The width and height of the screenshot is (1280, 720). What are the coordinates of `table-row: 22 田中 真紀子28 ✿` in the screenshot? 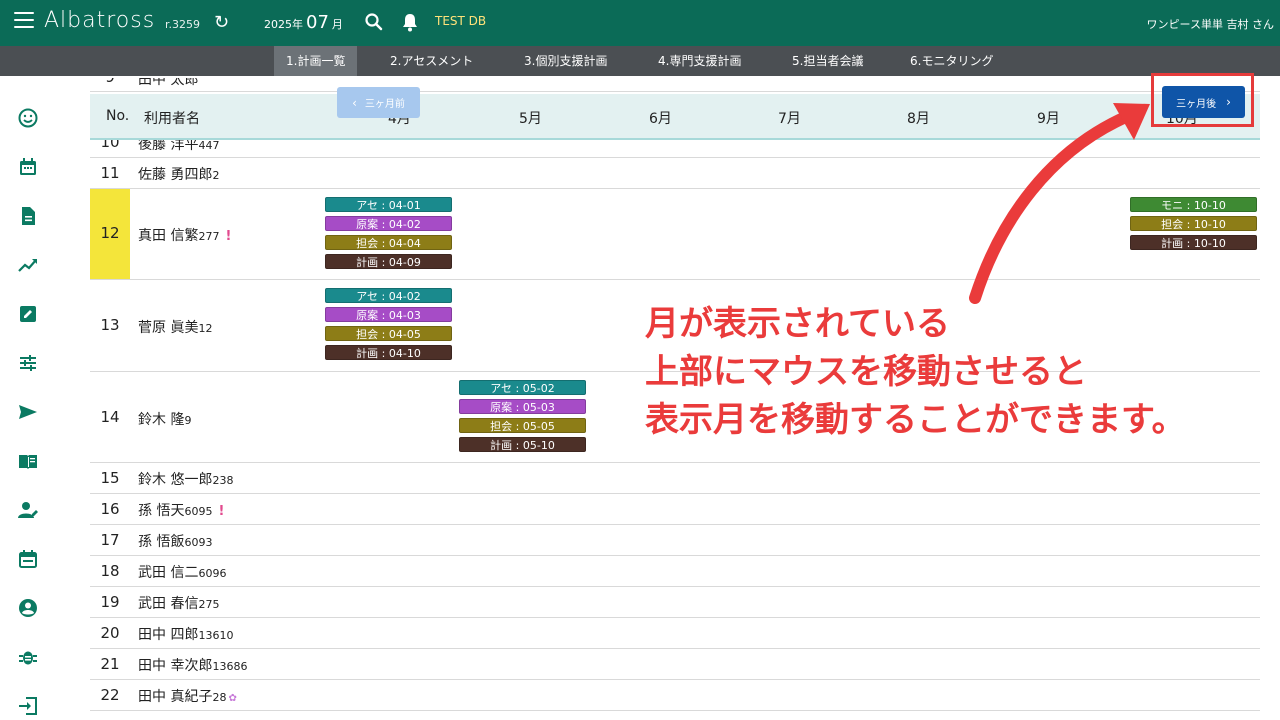 It's located at (675, 695).